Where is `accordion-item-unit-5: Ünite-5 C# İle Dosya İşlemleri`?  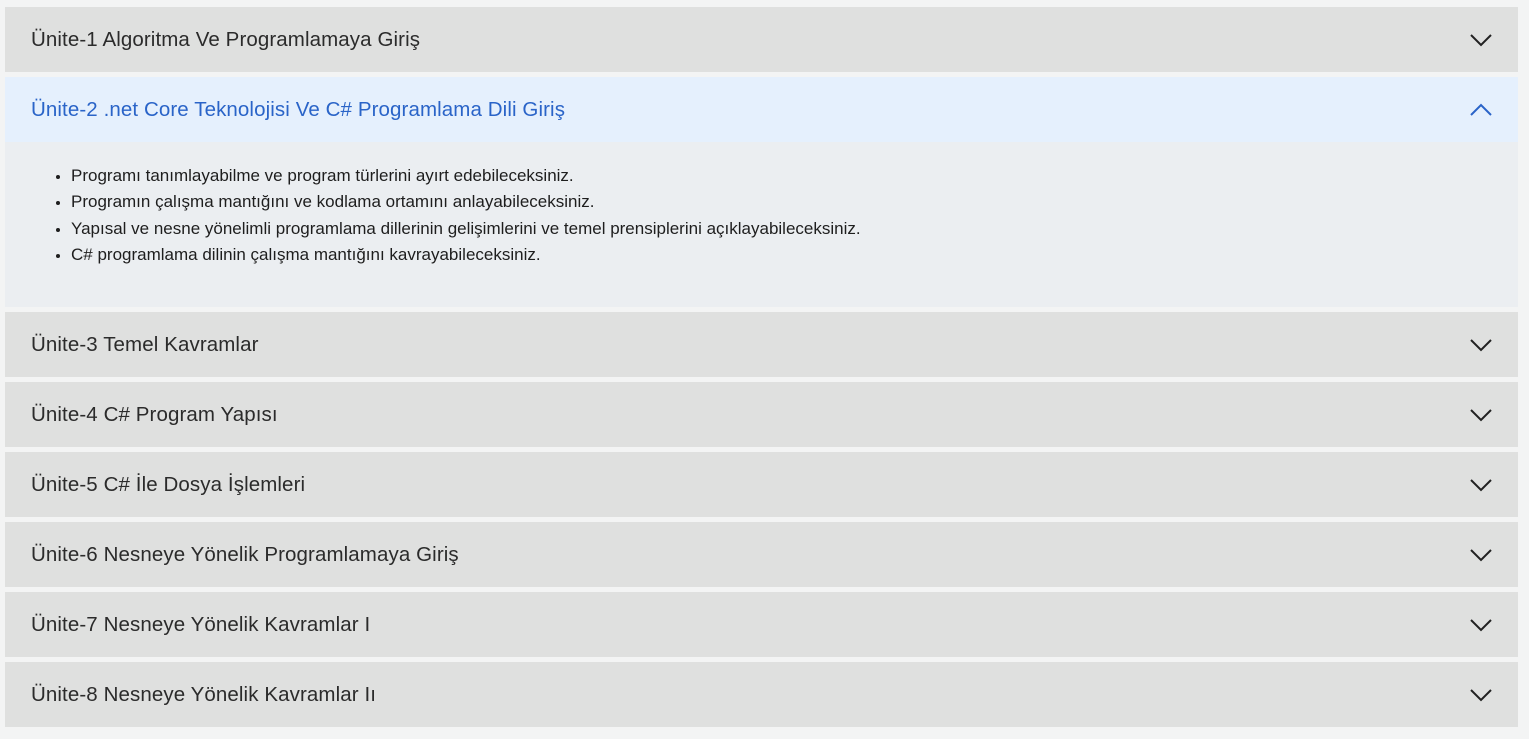
accordion-item-unit-5: Ünite-5 C# İle Dosya İşlemleri is located at coordinates (761, 484).